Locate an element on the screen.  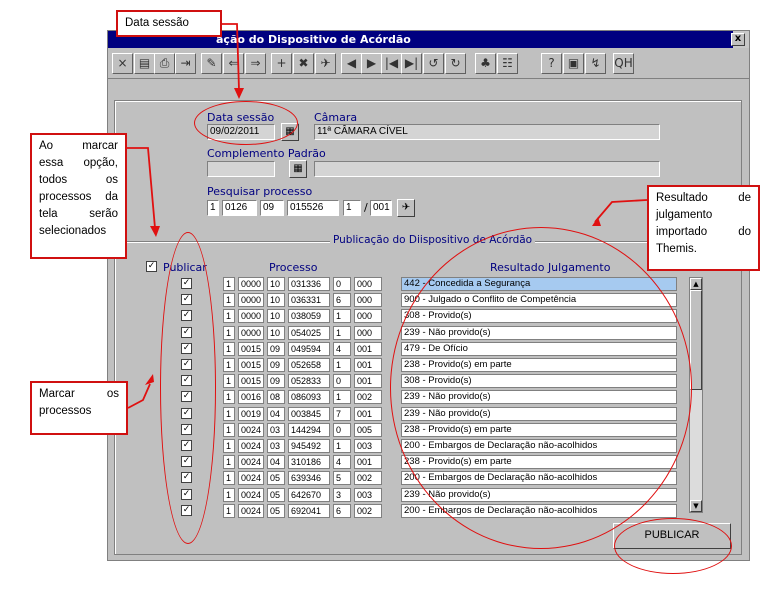
complemento-lookup-button: ▦ is located at coordinates (298, 169).